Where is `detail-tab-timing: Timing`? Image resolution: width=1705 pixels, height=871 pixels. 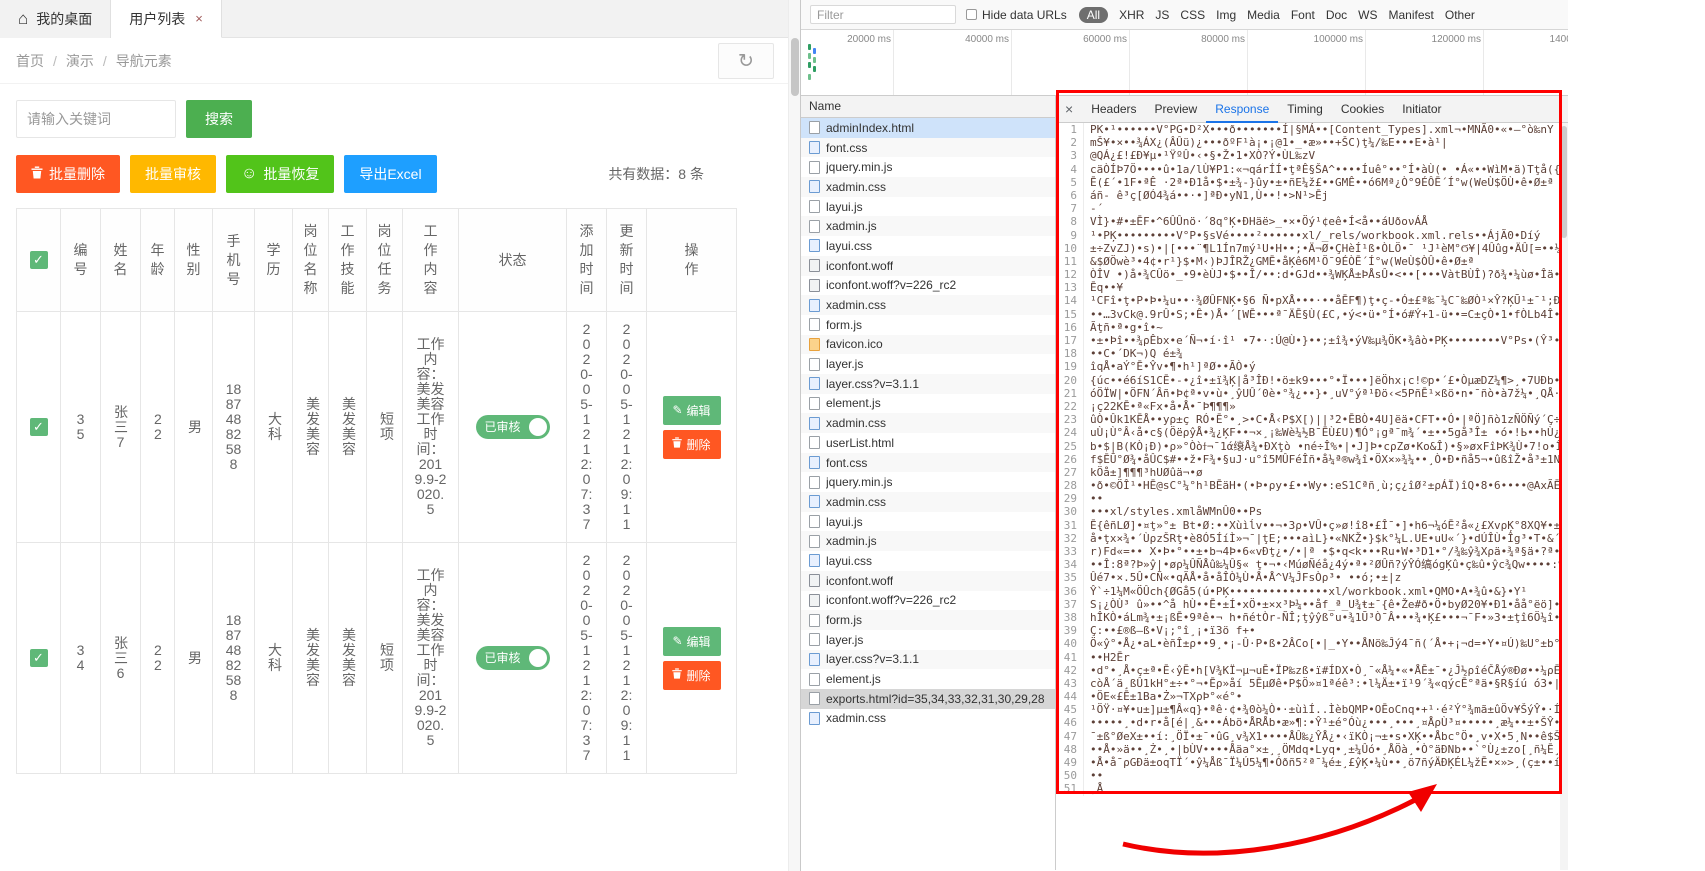 detail-tab-timing: Timing is located at coordinates (1305, 109).